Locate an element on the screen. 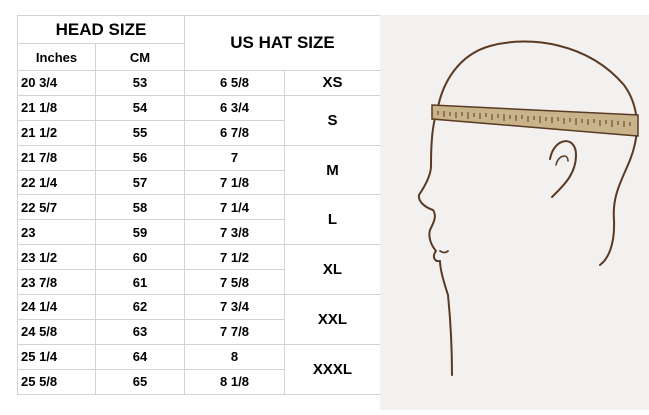  cm-cell: 64 is located at coordinates (140, 356).